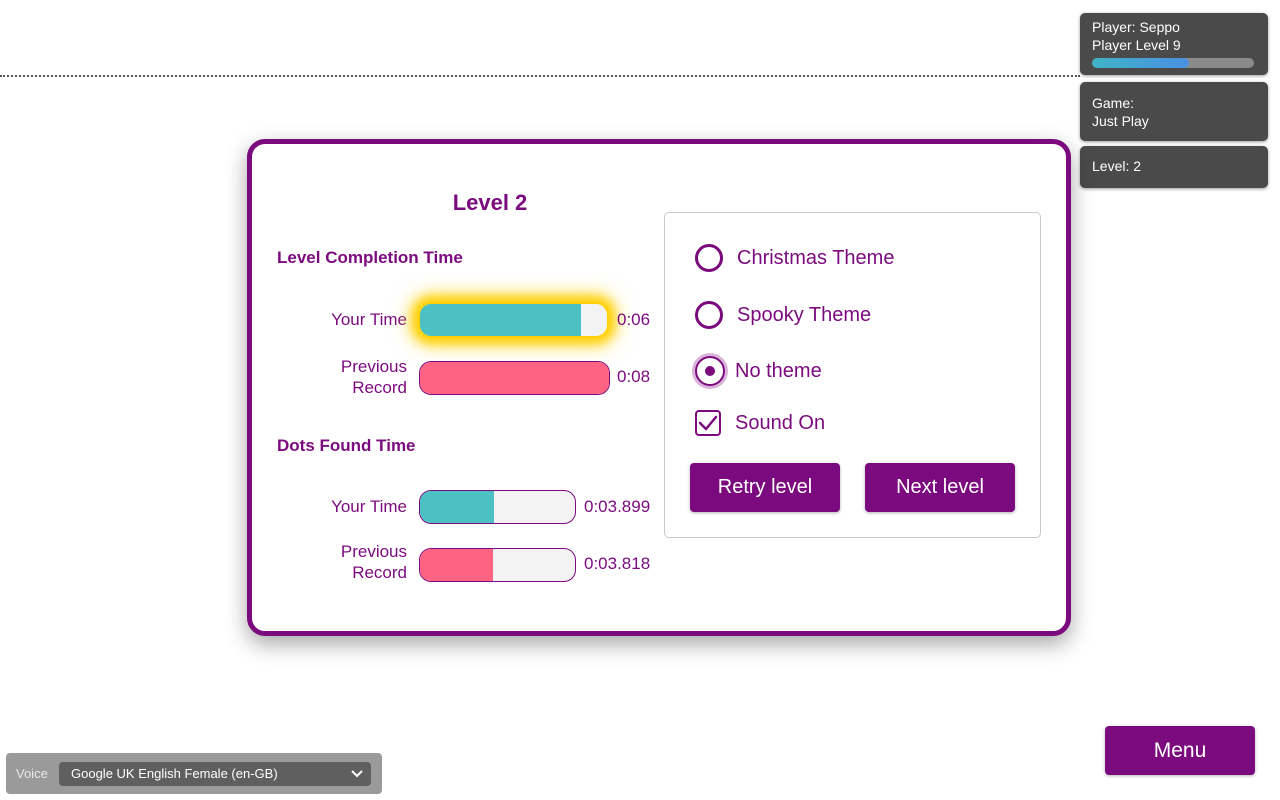 The image size is (1280, 800). I want to click on level-info: Level: 2, so click(1117, 166).